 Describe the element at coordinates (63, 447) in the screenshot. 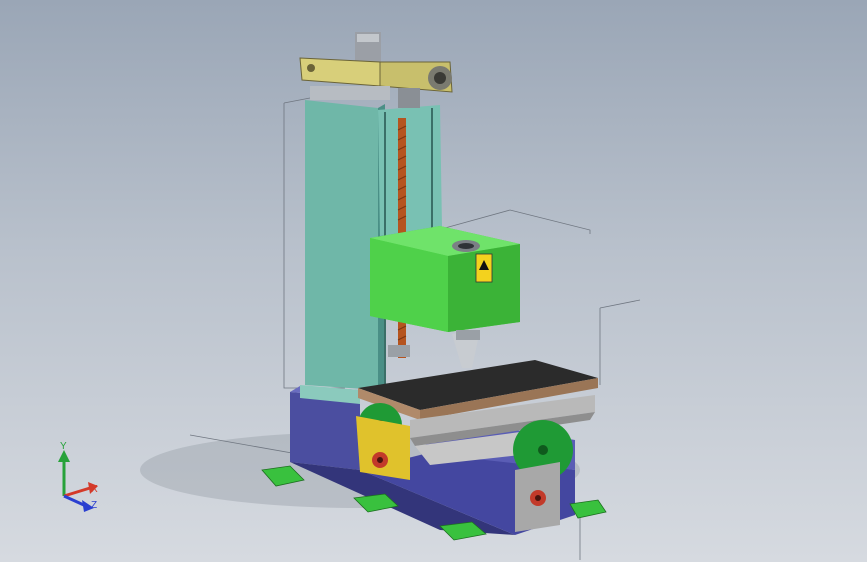

I see `y-axis-label: Y` at that location.